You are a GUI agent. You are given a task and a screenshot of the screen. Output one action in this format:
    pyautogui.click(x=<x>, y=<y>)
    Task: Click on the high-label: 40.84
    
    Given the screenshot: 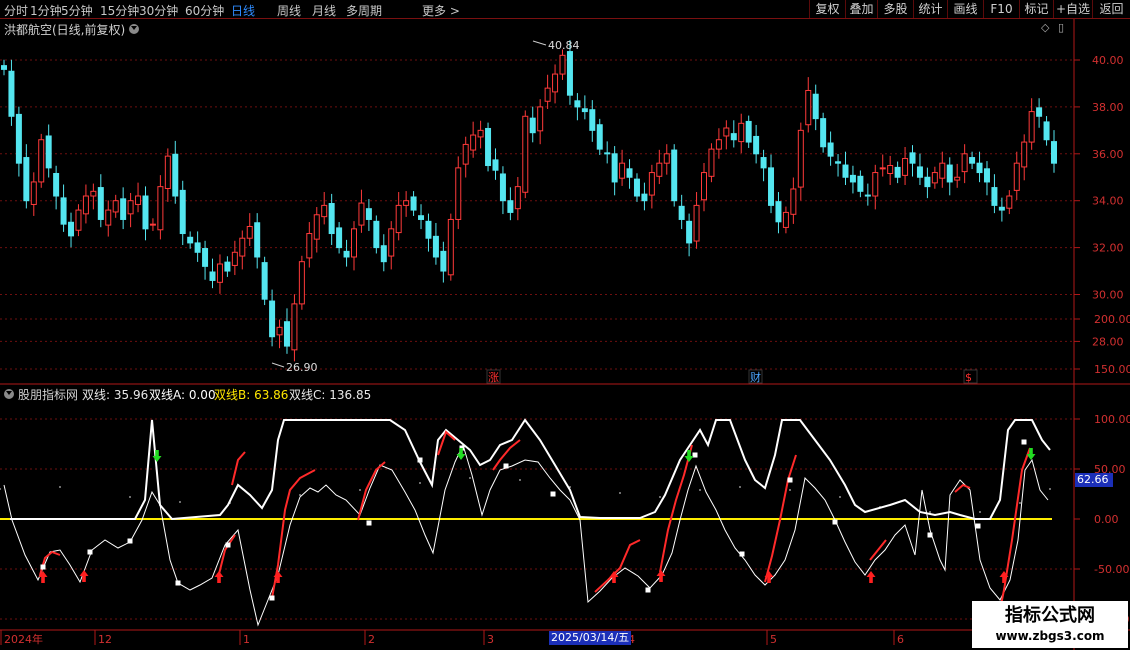 What is the action you would take?
    pyautogui.click(x=564, y=45)
    